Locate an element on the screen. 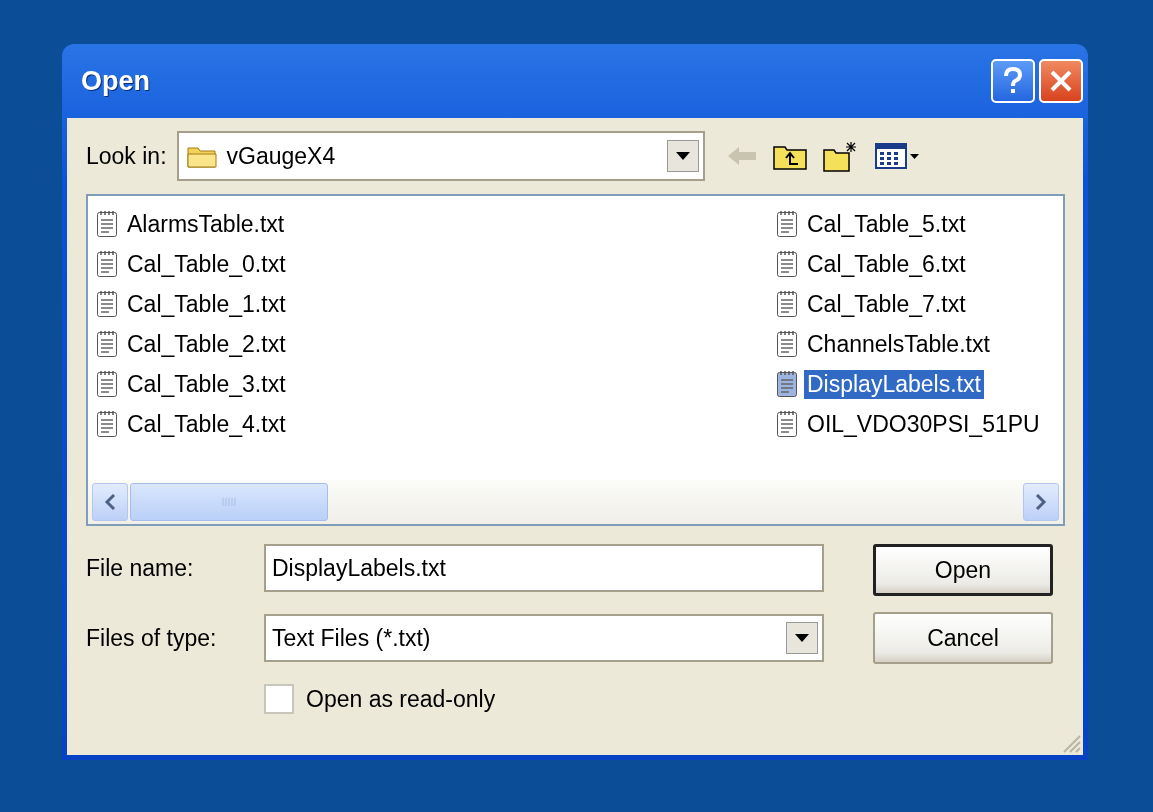 Image resolution: width=1153 pixels, height=812 pixels. scroll-left-icon is located at coordinates (110, 502).